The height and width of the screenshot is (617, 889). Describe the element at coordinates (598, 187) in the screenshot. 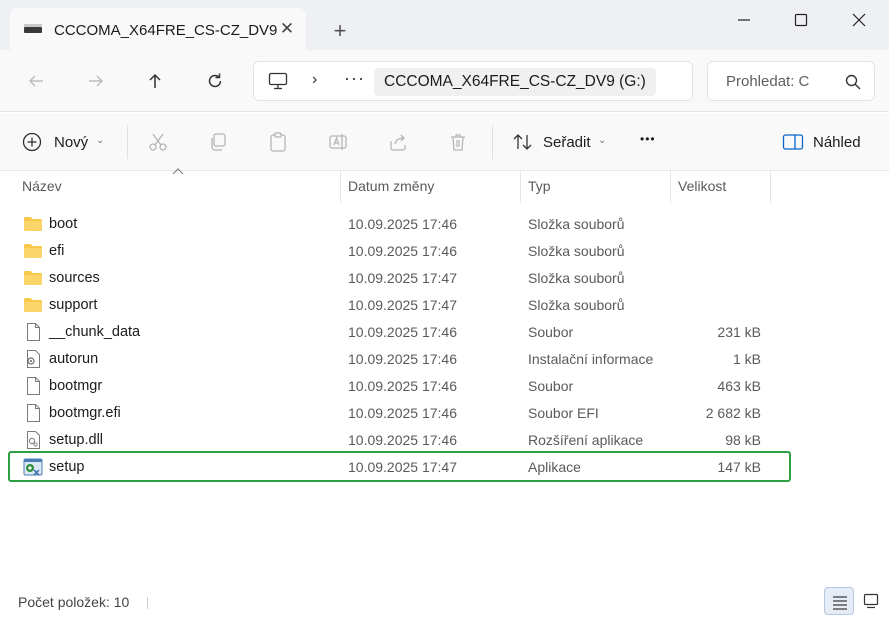

I see `column-header-type: Typ` at that location.